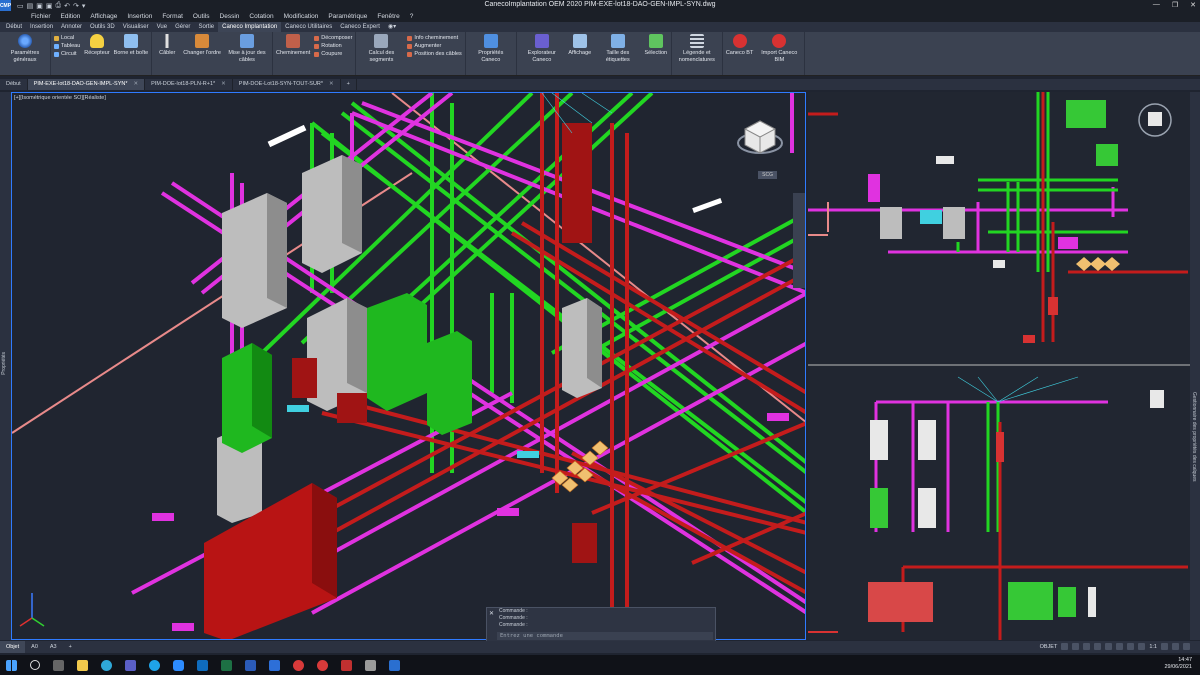  I want to click on rotation-button: Rotation, so click(333, 46).